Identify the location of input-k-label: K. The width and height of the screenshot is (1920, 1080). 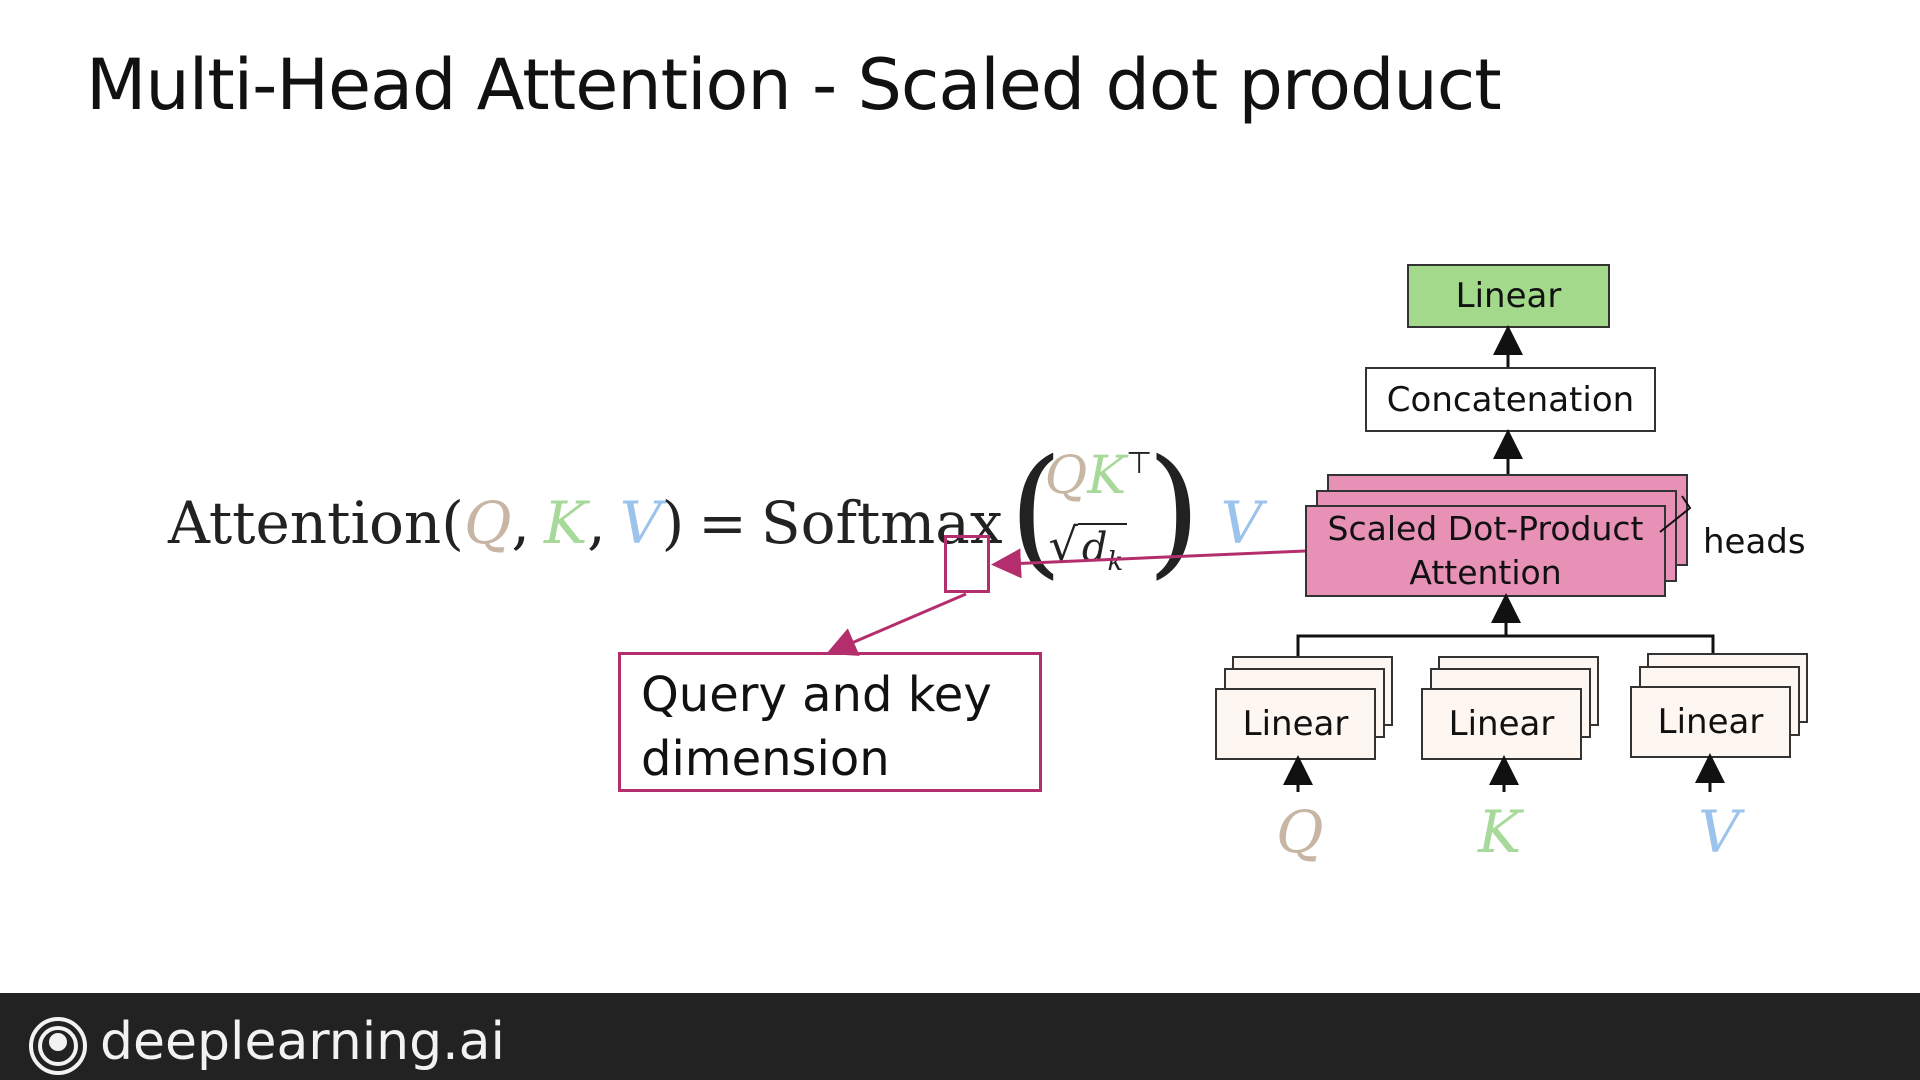
(1500, 832).